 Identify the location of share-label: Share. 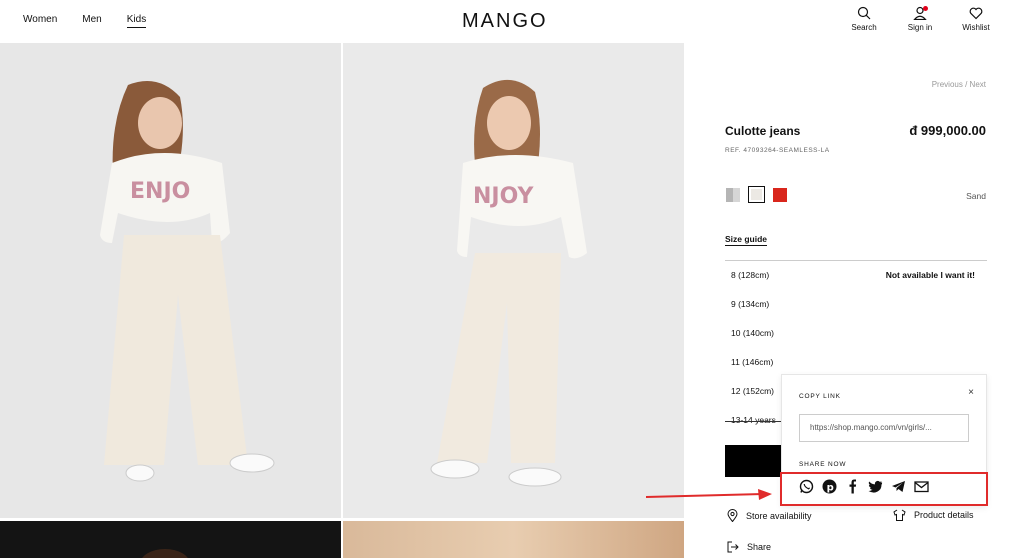
(759, 547).